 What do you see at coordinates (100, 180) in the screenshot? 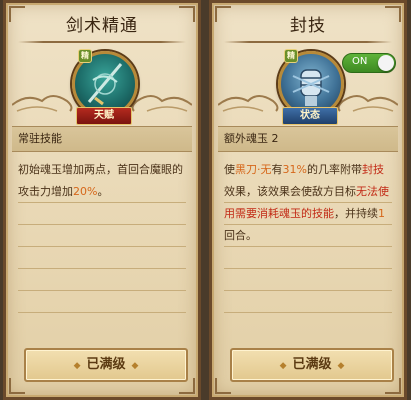
I see `skill-description: 初始魂玉增加两点，首回合魔眼的攻击力增加20%。` at bounding box center [100, 180].